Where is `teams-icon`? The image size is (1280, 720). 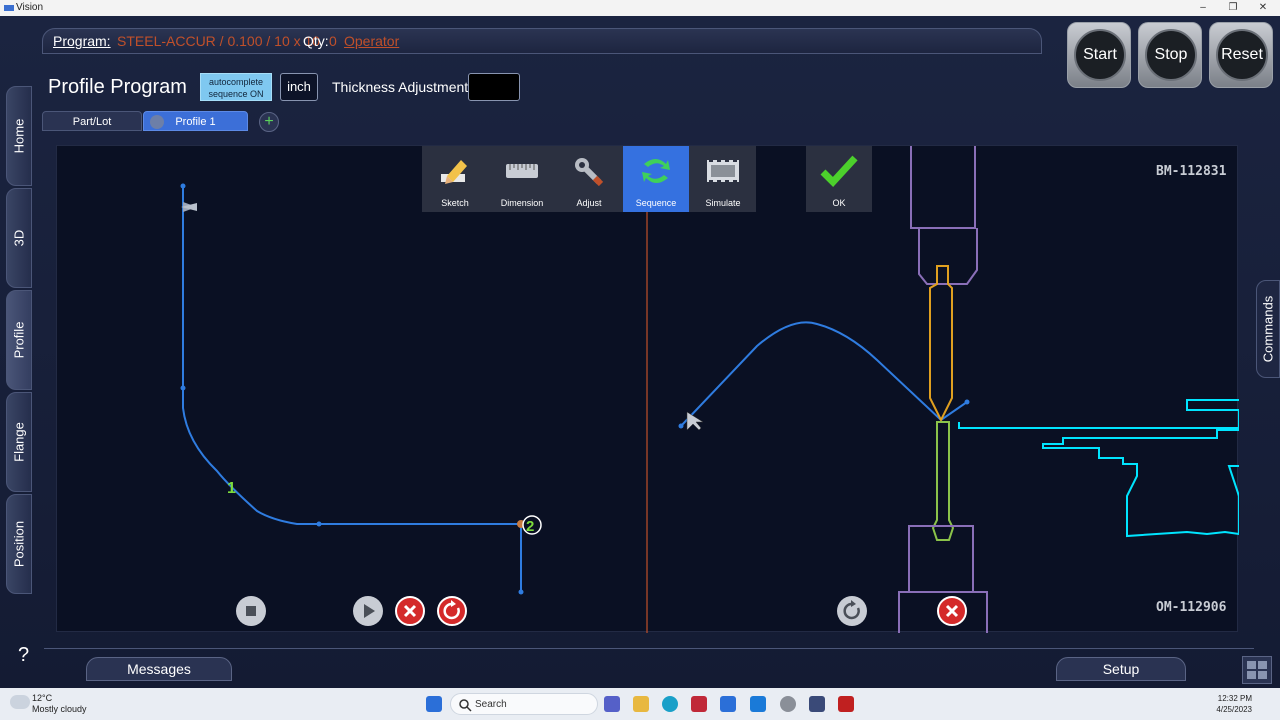 teams-icon is located at coordinates (612, 704).